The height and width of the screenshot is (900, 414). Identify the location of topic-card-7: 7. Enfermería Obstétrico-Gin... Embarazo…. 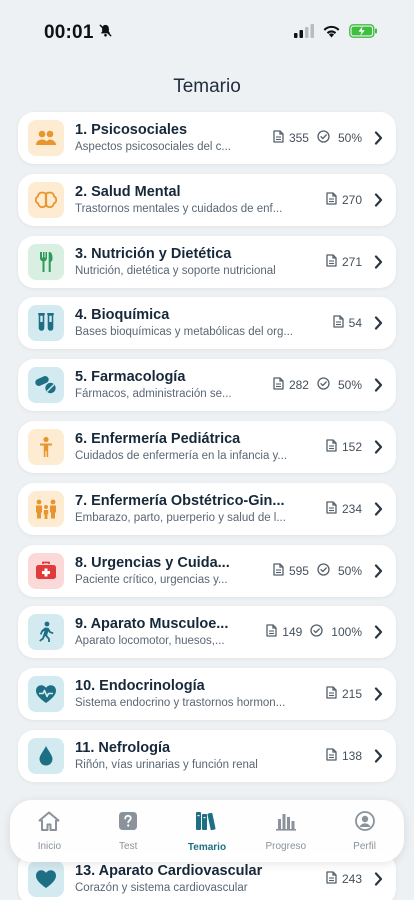
(207, 508).